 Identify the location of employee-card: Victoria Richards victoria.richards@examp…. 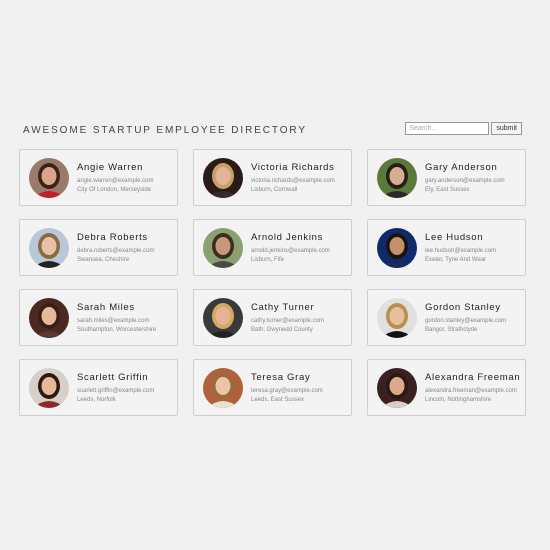
(272, 177).